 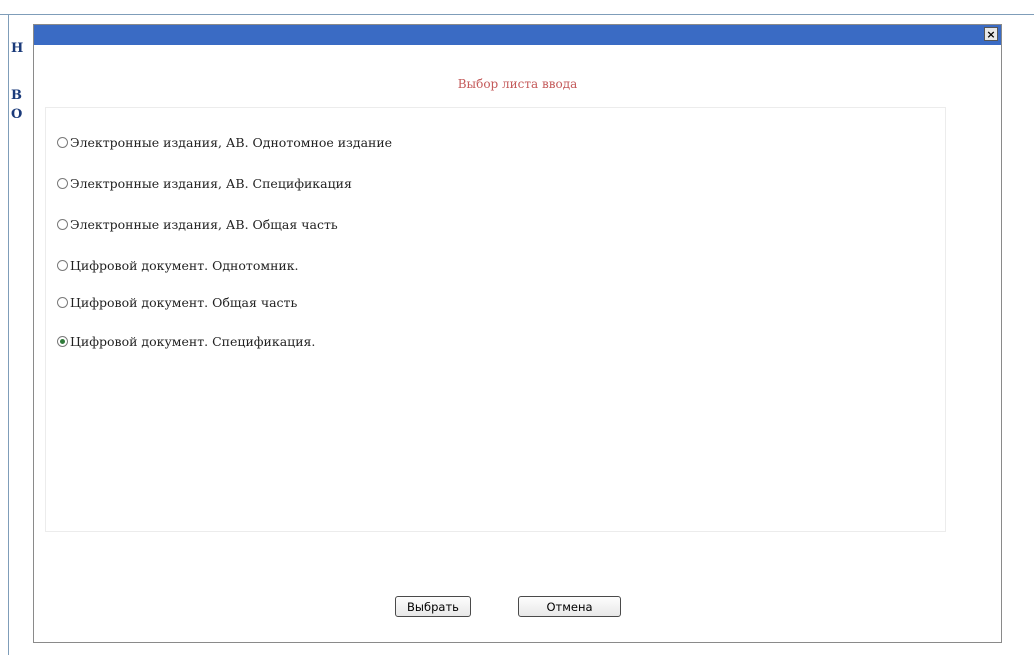 I want to click on option-label: Электронные издания, АВ. Общая часть, so click(x=204, y=224).